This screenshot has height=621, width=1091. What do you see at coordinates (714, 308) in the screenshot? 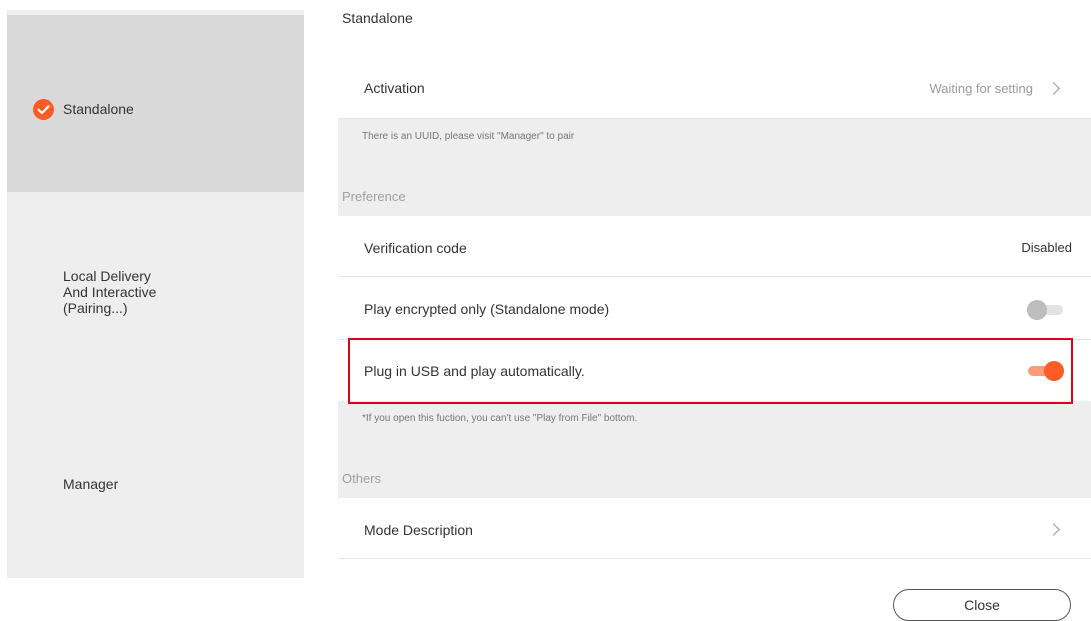
I see `play-encrypted-row: Play encrypted only (Standalone mode)` at bounding box center [714, 308].